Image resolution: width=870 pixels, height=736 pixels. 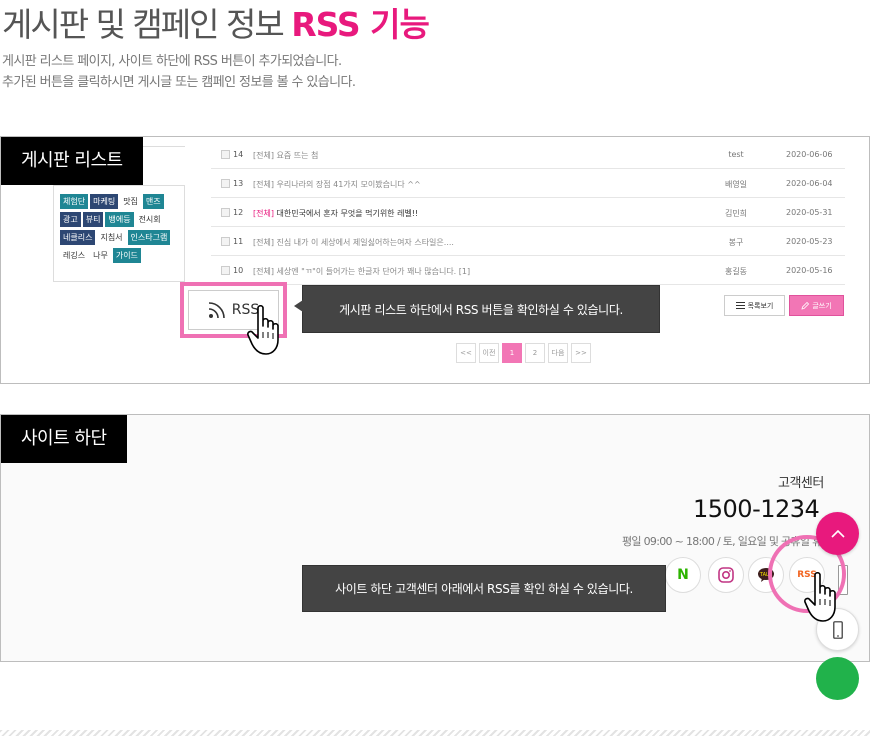 I want to click on list-button: 목록보기, so click(x=754, y=305).